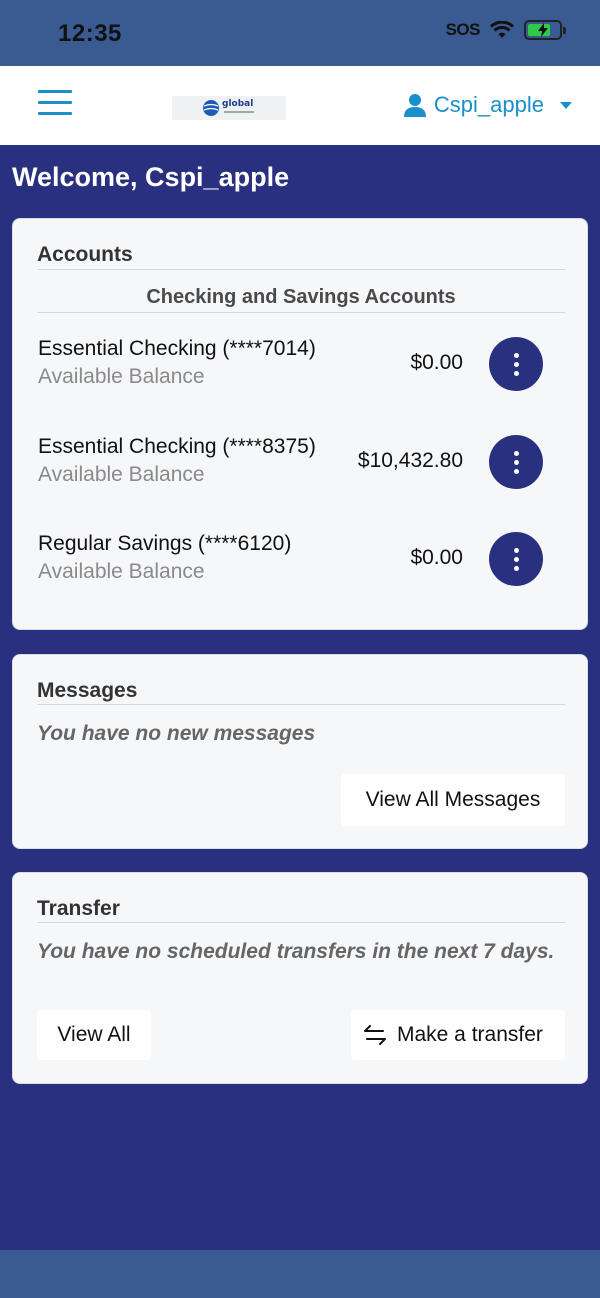  Describe the element at coordinates (151, 177) in the screenshot. I see `welcome-heading: Welcome, Cspi_apple` at that location.